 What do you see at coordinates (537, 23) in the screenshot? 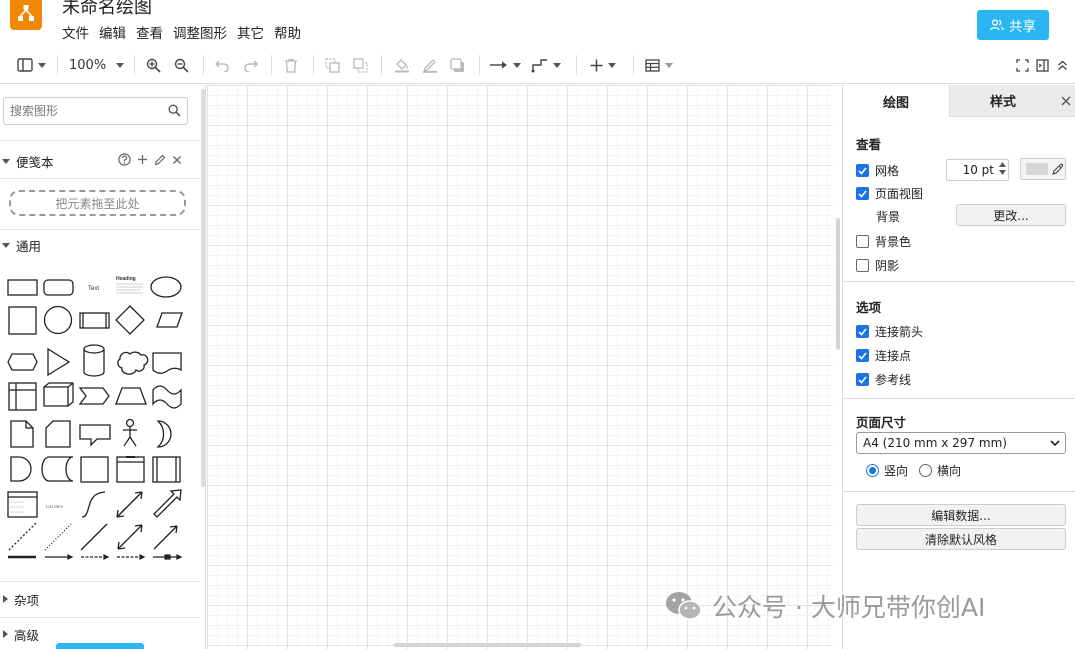
I see `header: 未命名绘图 文件 编辑 查看 调整图形 其它 帮助 共享` at bounding box center [537, 23].